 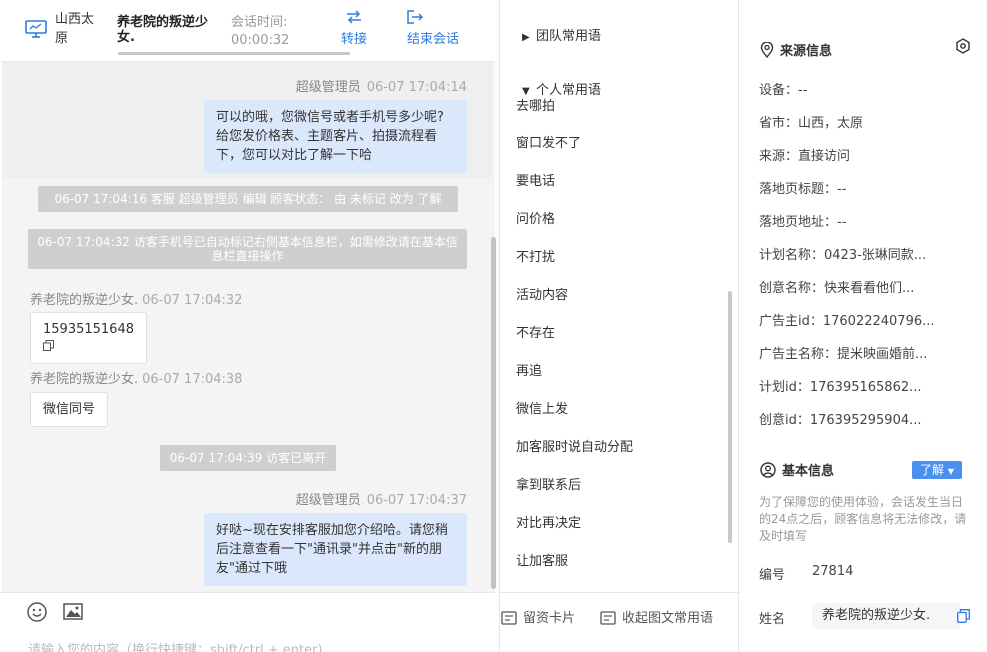 I want to click on source-row-device: 设备：--, so click(x=783, y=90).